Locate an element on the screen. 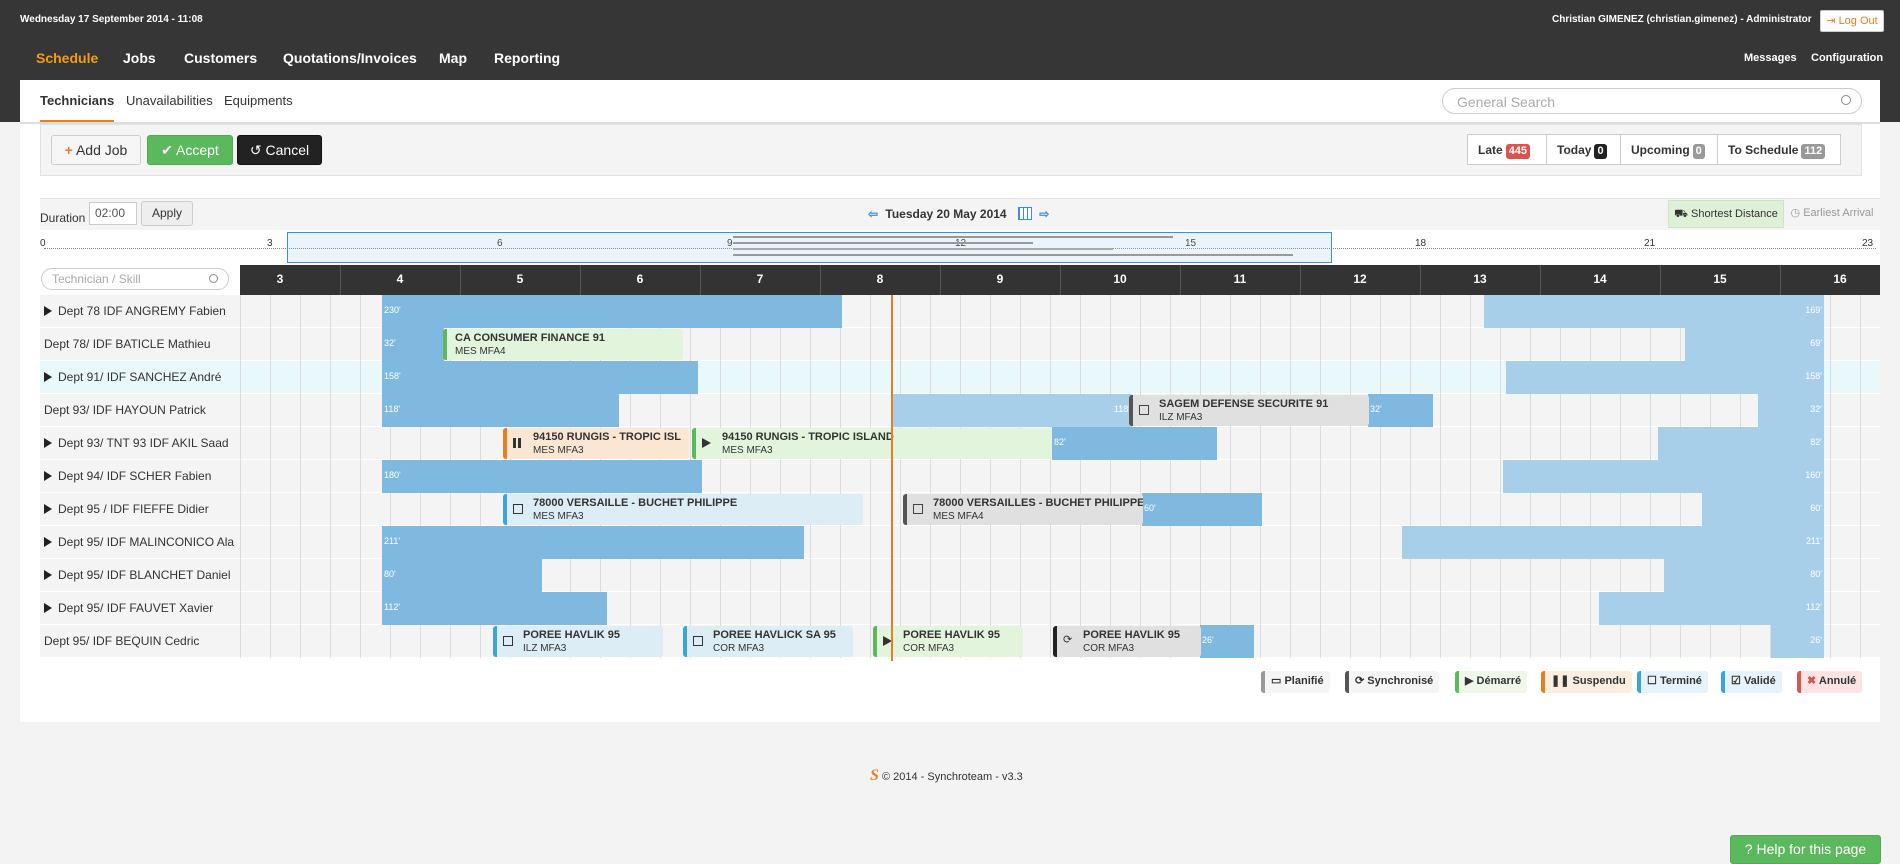 Image resolution: width=1900 pixels, height=864 pixels. technician-search: Technician / Skill is located at coordinates (135, 279).